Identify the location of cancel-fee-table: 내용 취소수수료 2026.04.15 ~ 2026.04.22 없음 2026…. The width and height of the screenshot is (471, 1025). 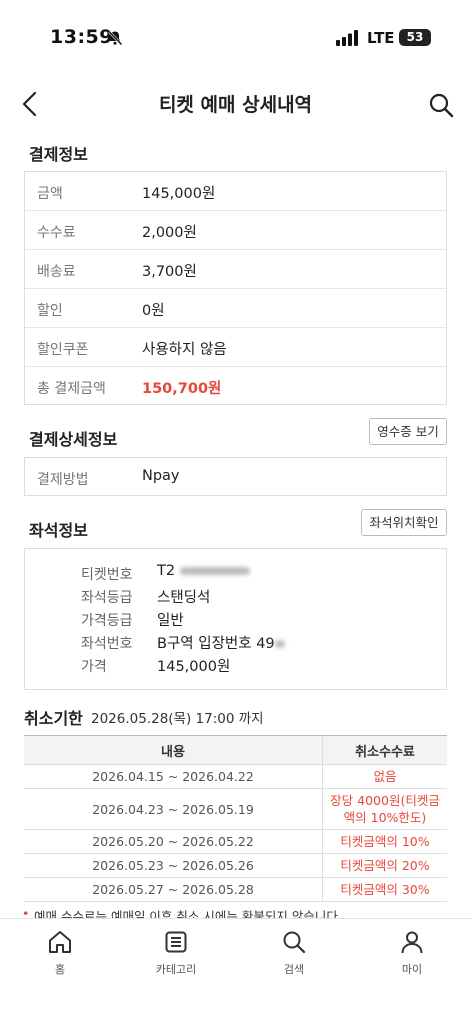
(235, 818).